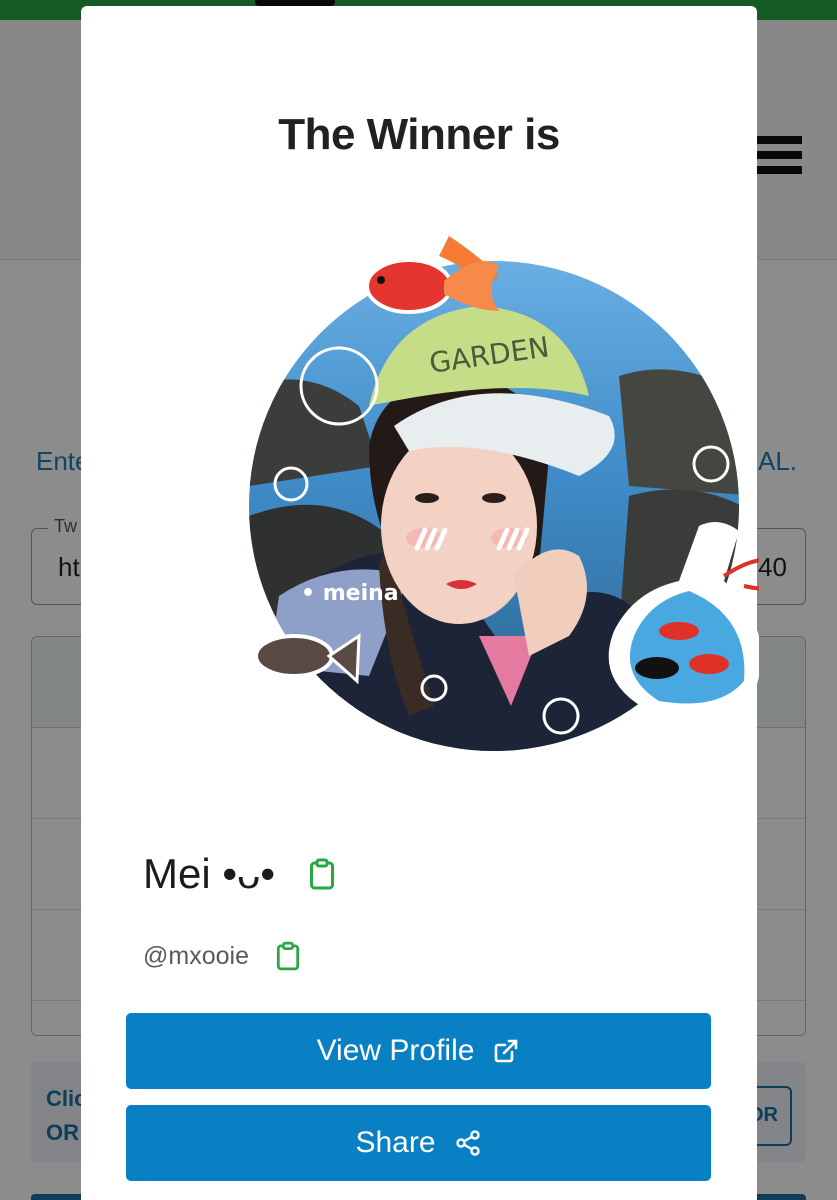  I want to click on winner-name-row: Mei •ᴗ•, so click(241, 874).